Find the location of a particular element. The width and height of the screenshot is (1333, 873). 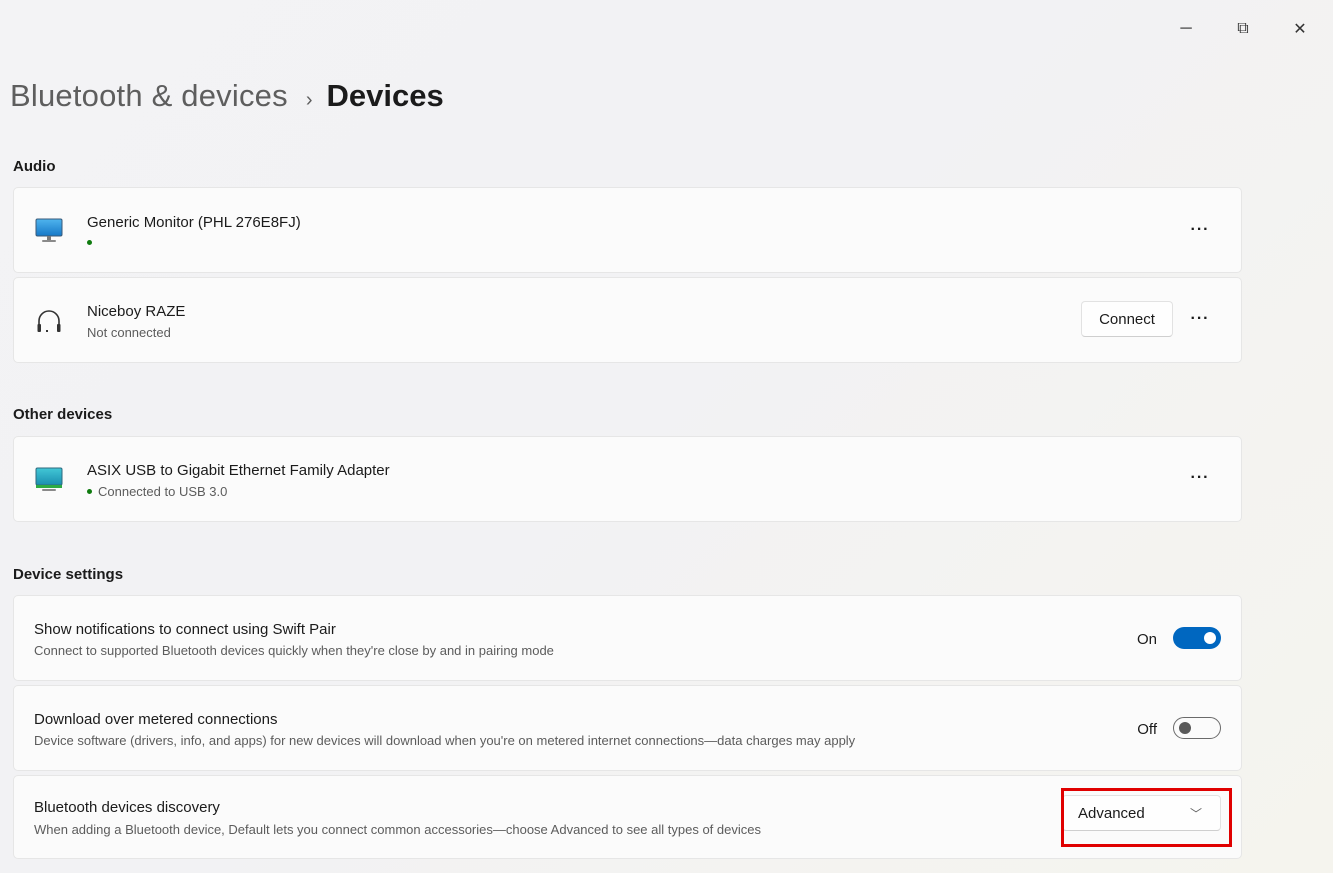

toggle-state-label: Off is located at coordinates (1147, 729).